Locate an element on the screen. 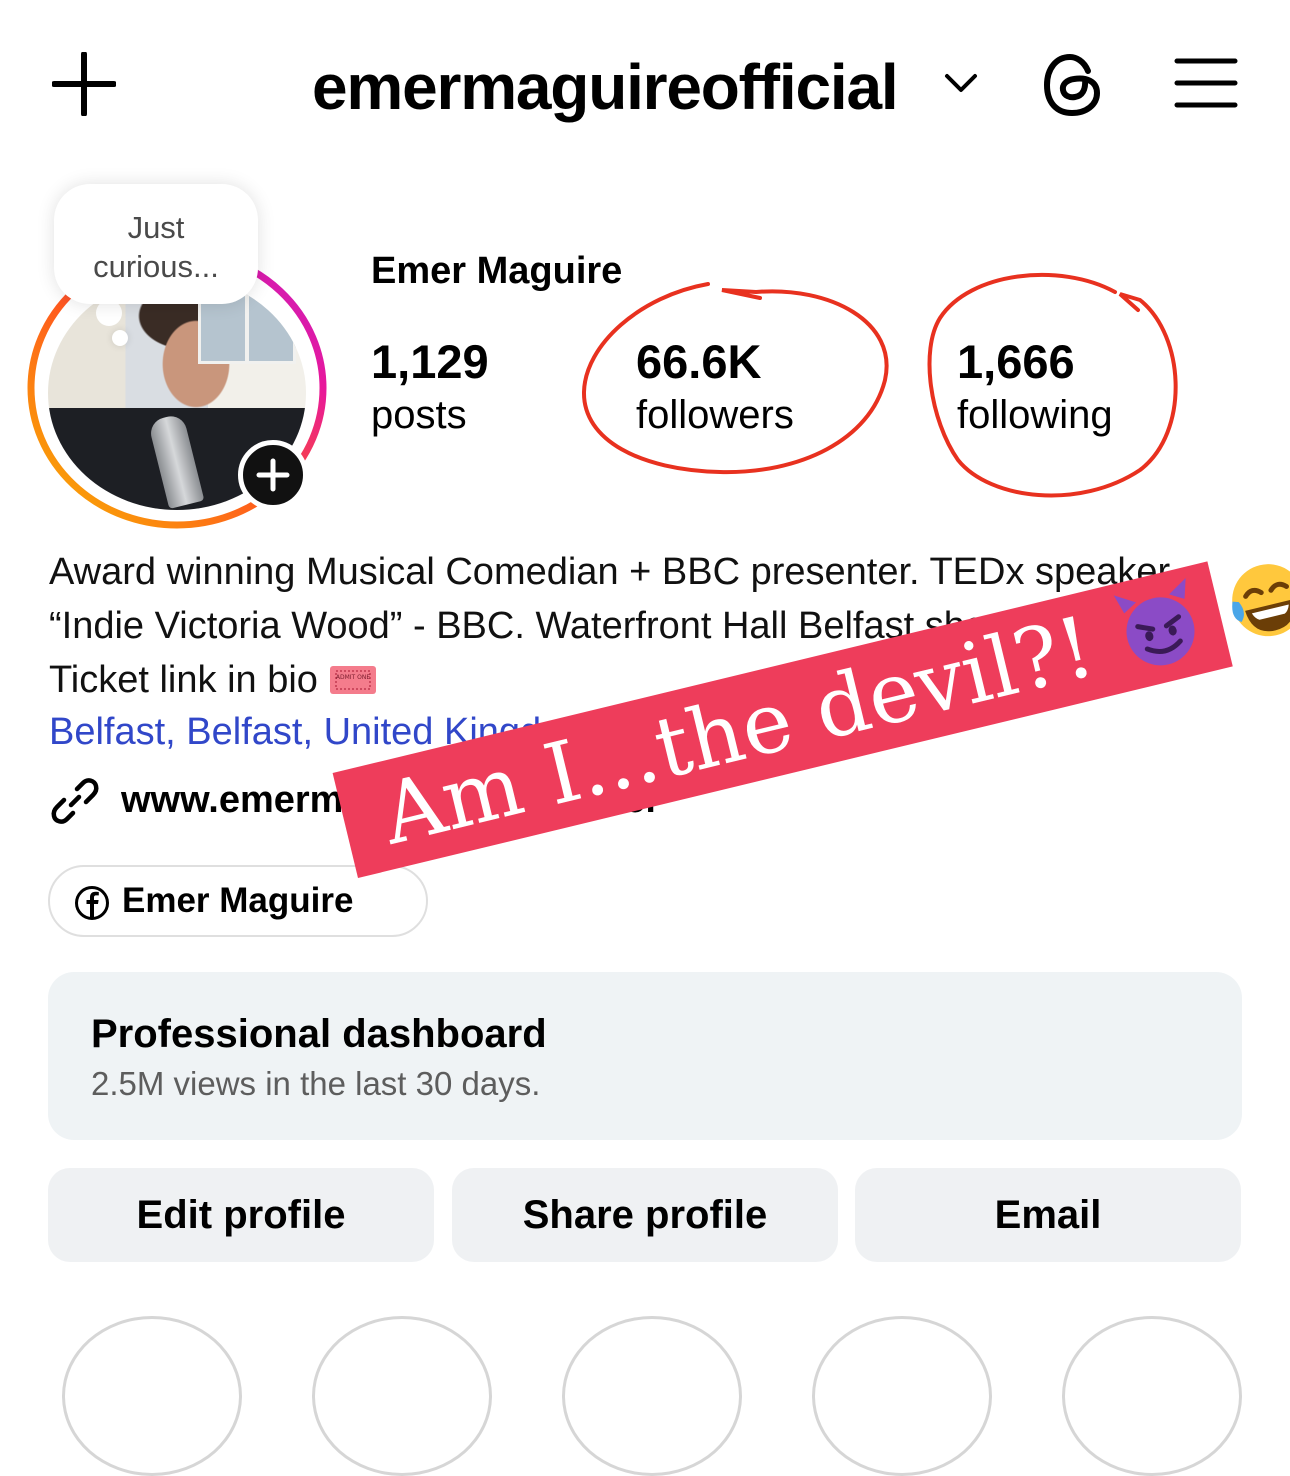  facebook-icon is located at coordinates (92, 903).